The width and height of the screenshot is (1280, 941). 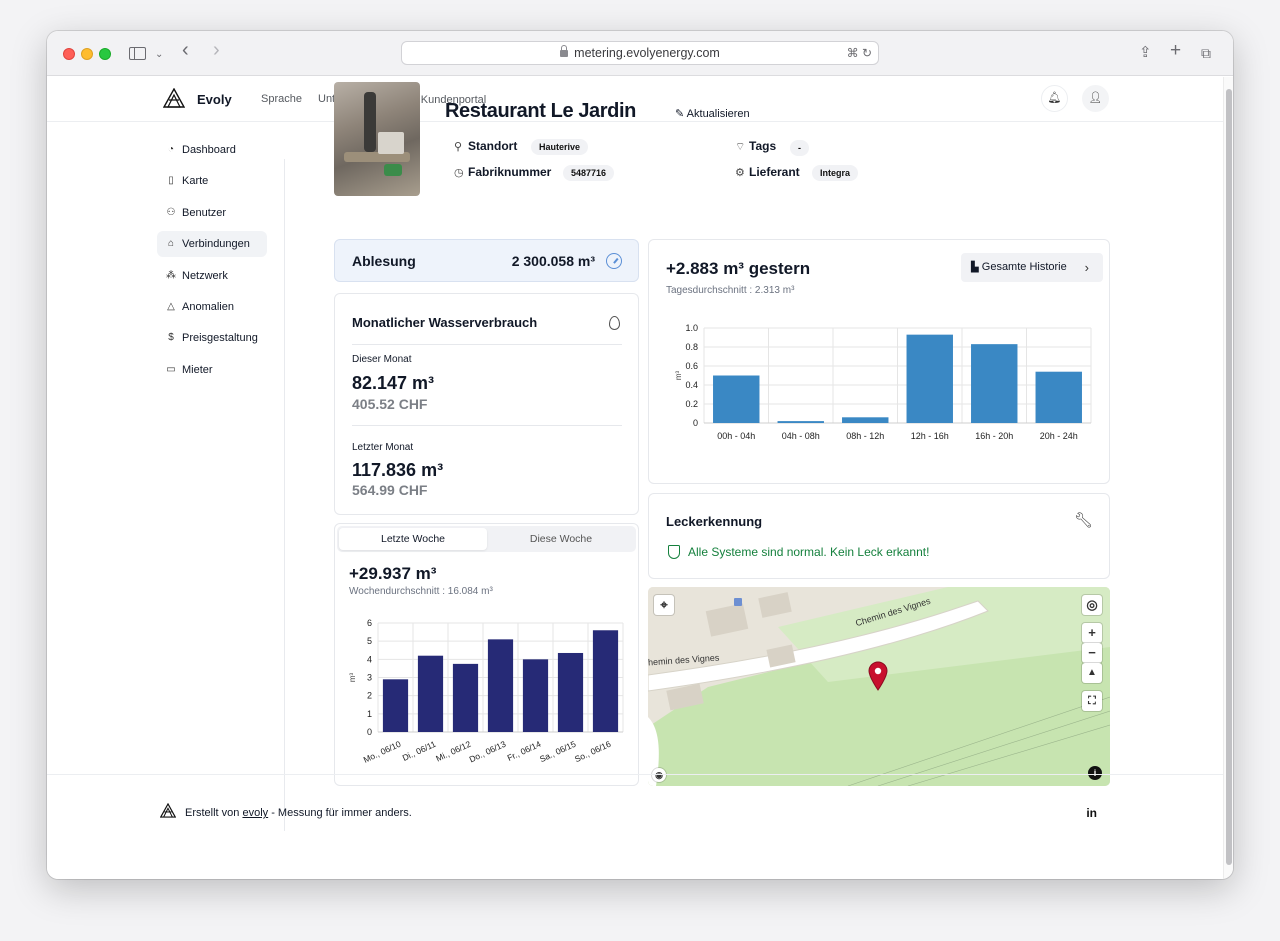 What do you see at coordinates (486, 260) in the screenshot?
I see `reading-card: Ablesung 2 300.058 m³` at bounding box center [486, 260].